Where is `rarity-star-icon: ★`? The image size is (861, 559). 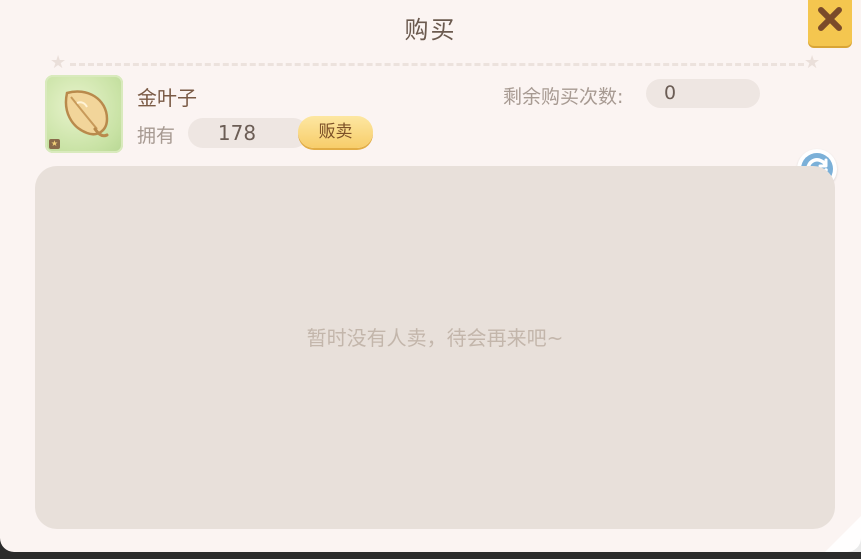
rarity-star-icon: ★ is located at coordinates (54, 144).